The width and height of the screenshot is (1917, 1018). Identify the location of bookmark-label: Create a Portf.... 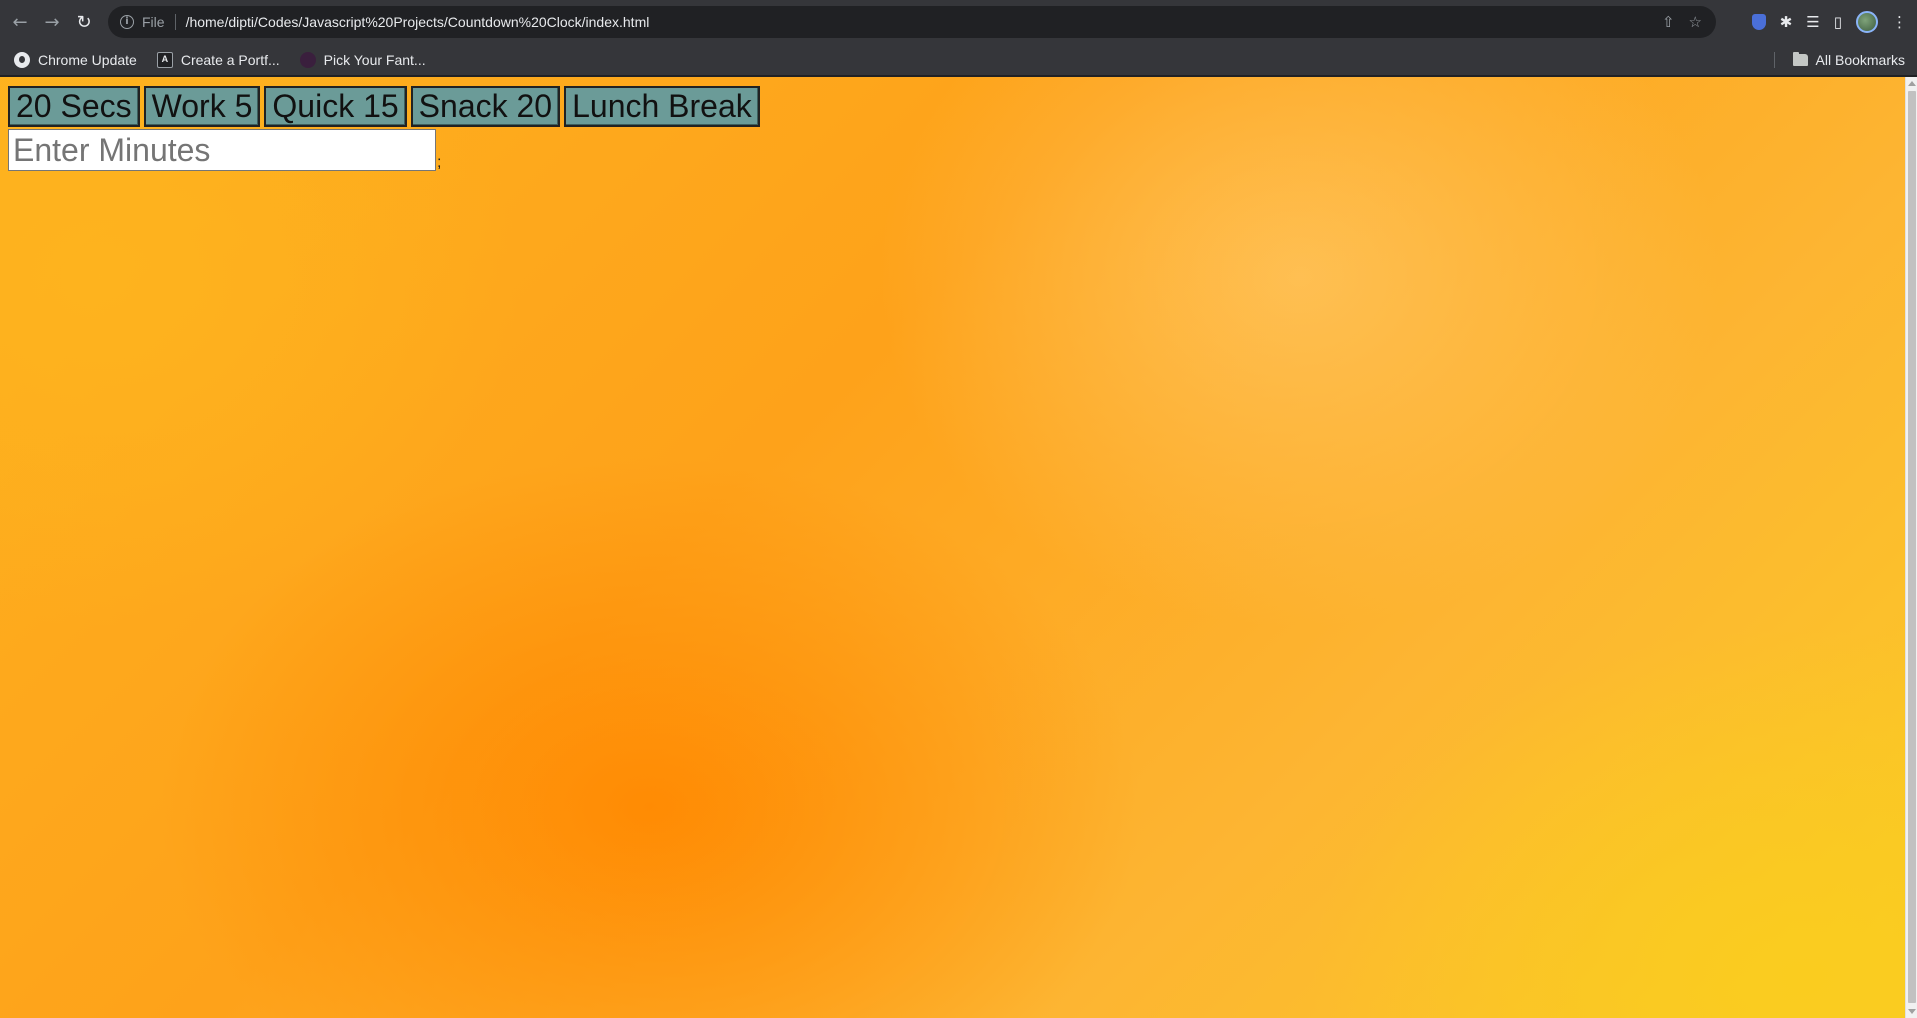
(230, 59).